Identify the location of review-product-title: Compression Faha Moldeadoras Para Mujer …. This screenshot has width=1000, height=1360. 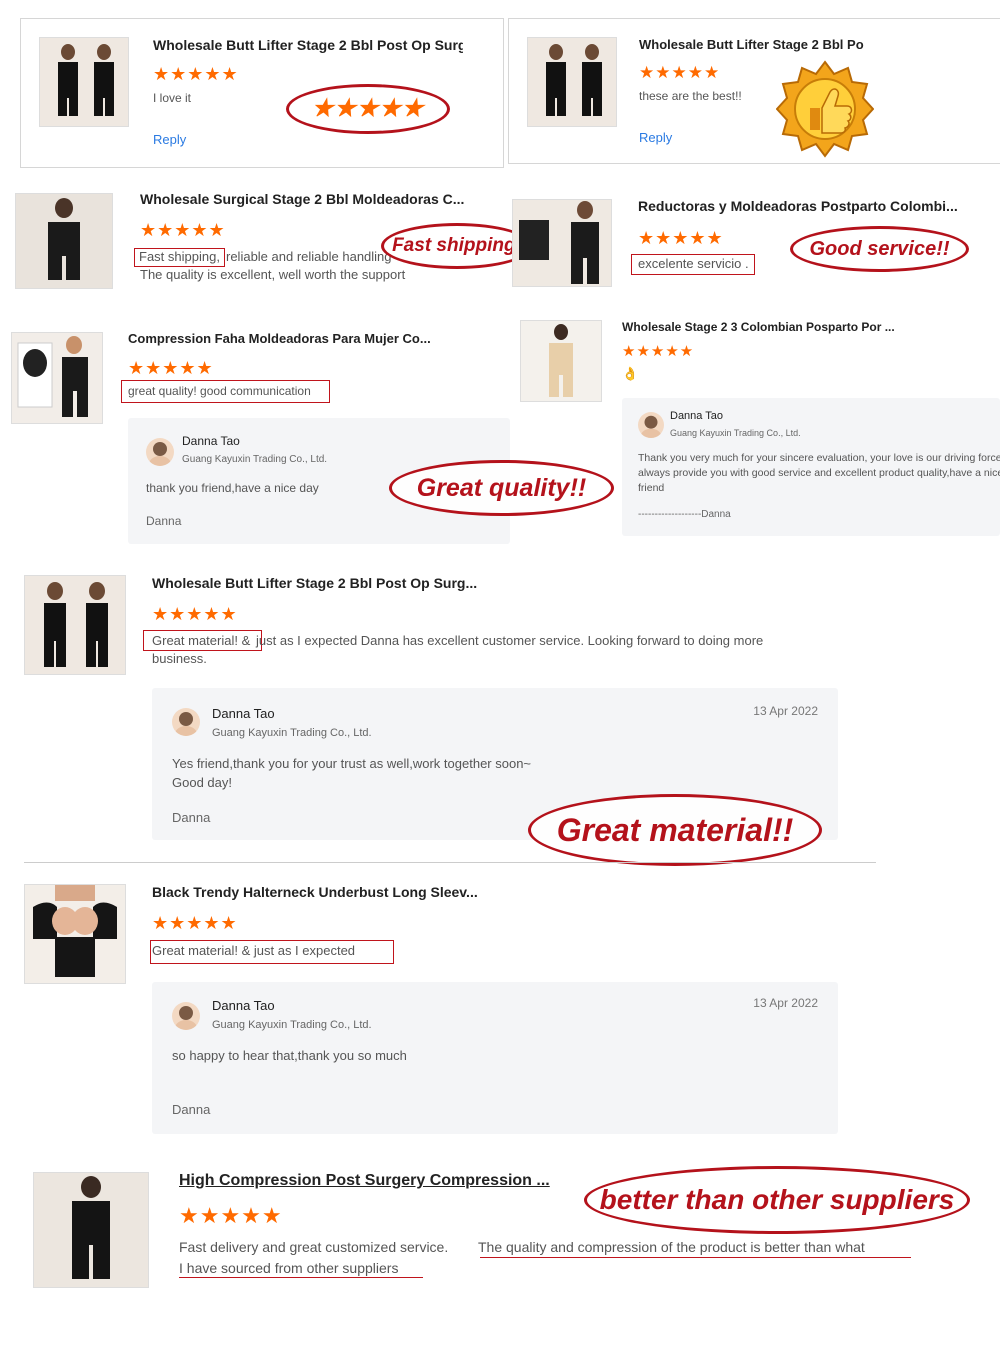
(293, 338).